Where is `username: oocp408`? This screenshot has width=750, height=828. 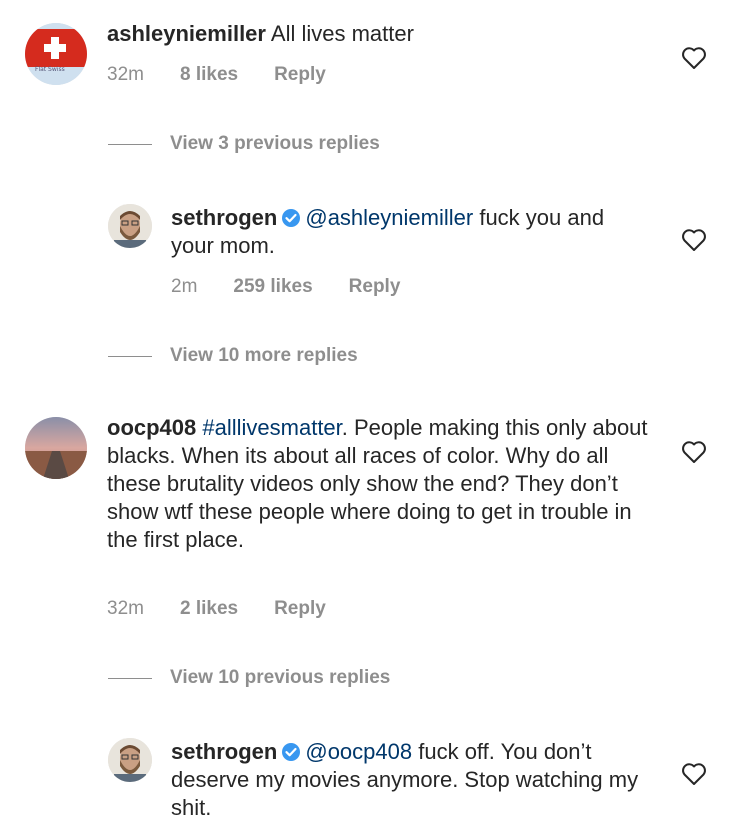
username: oocp408 is located at coordinates (151, 427).